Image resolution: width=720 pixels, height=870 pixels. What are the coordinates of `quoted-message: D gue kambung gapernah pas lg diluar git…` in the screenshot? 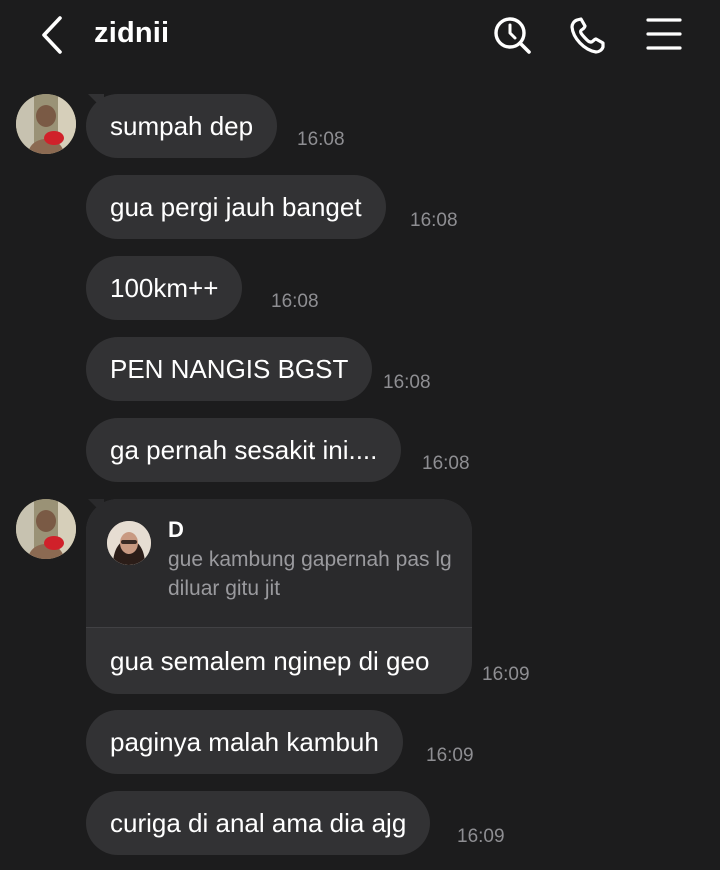 It's located at (279, 563).